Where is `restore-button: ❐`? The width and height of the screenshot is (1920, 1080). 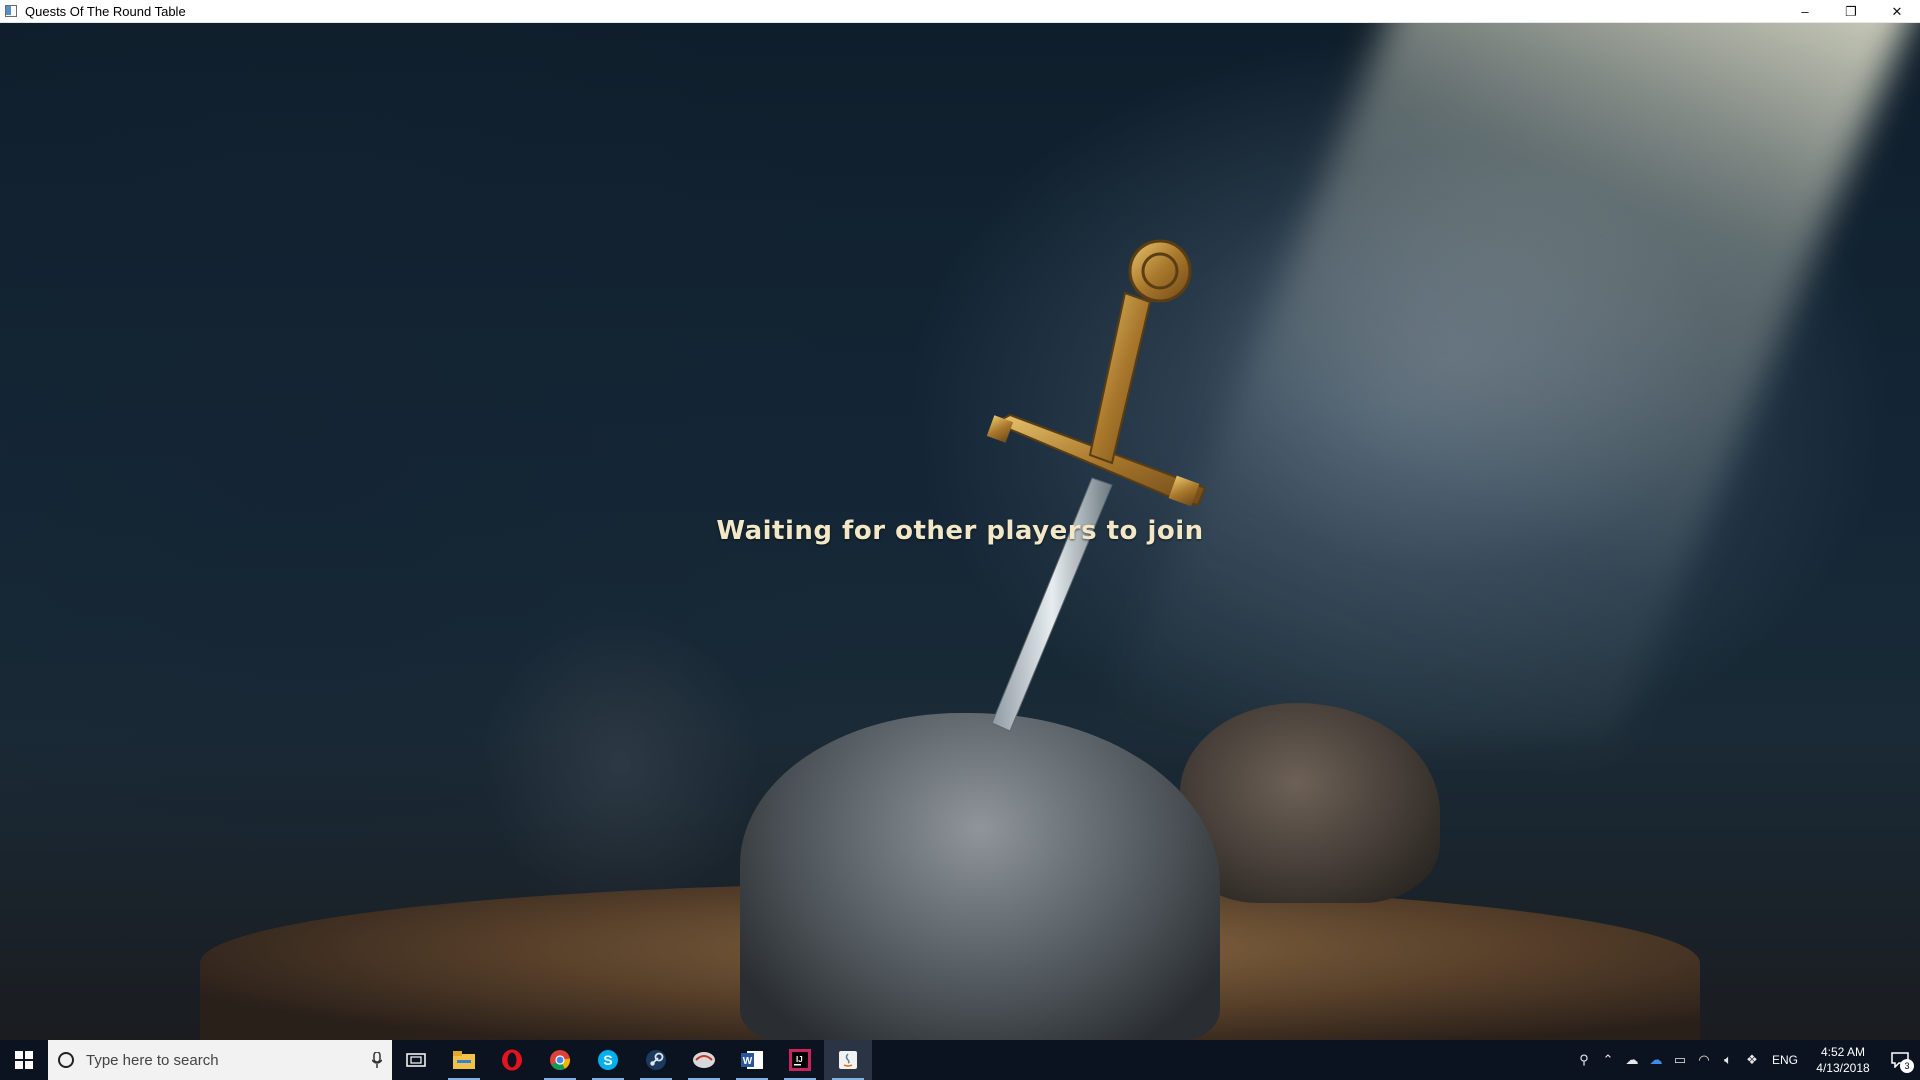 restore-button: ❐ is located at coordinates (1851, 11).